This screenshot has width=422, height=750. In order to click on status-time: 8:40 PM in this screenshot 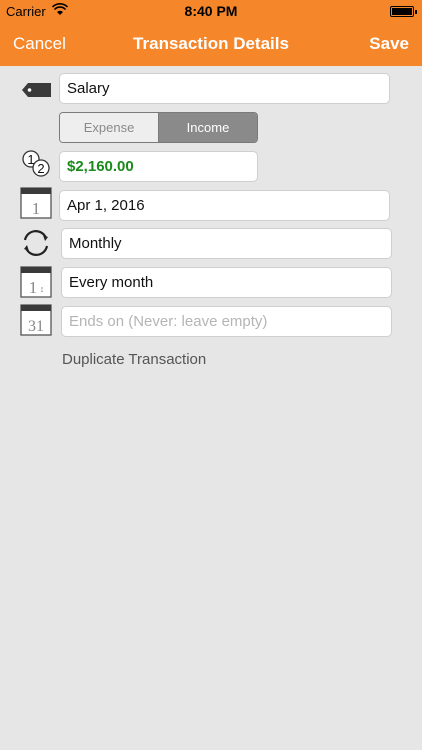, I will do `click(211, 11)`.